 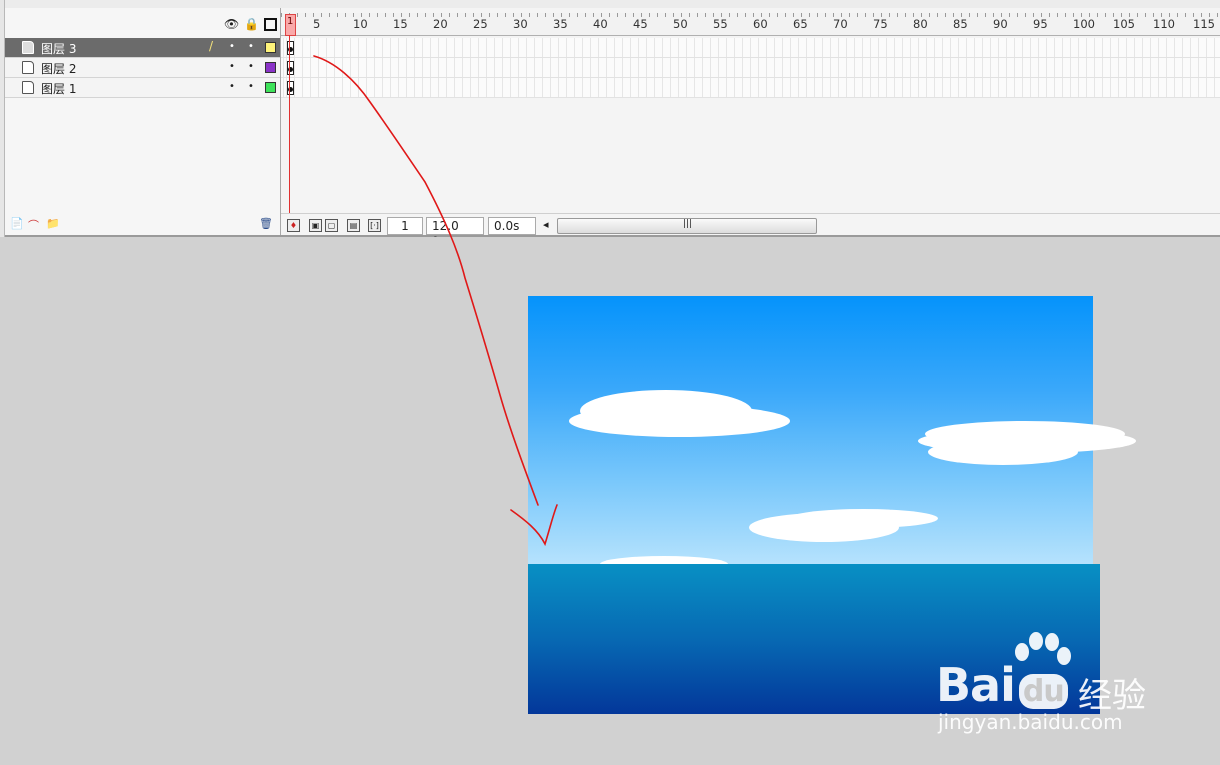 I want to click on layers-panel: 👁 🔒 图层 3 / • • 图层 2 • • 图层 1 • • 📄 ⌒ 📁 🗑, so click(x=142, y=121).